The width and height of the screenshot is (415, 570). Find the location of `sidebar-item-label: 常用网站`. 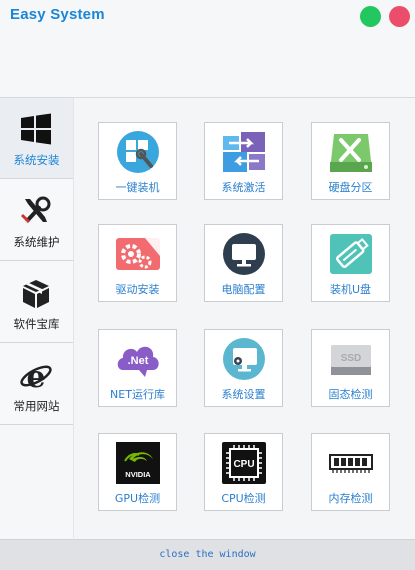

sidebar-item-label: 常用网站 is located at coordinates (36, 406).